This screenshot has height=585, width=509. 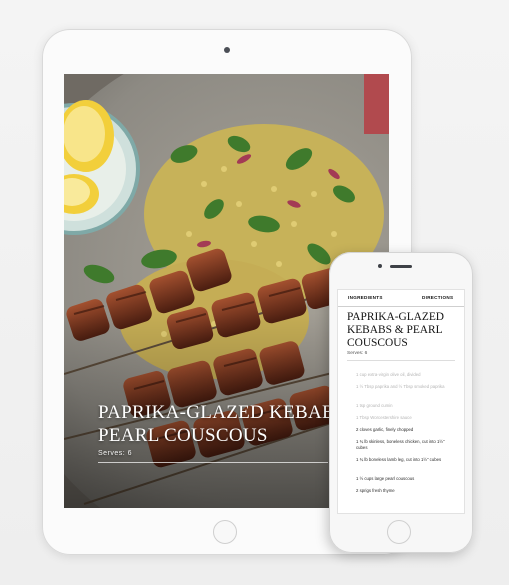 I want to click on ingredient-item: 2 cloves garlic, finely chopped, so click(x=406, y=430).